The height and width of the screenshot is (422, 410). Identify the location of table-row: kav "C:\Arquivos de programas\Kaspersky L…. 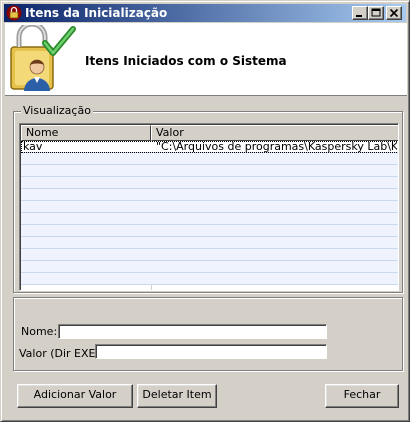
(209, 147).